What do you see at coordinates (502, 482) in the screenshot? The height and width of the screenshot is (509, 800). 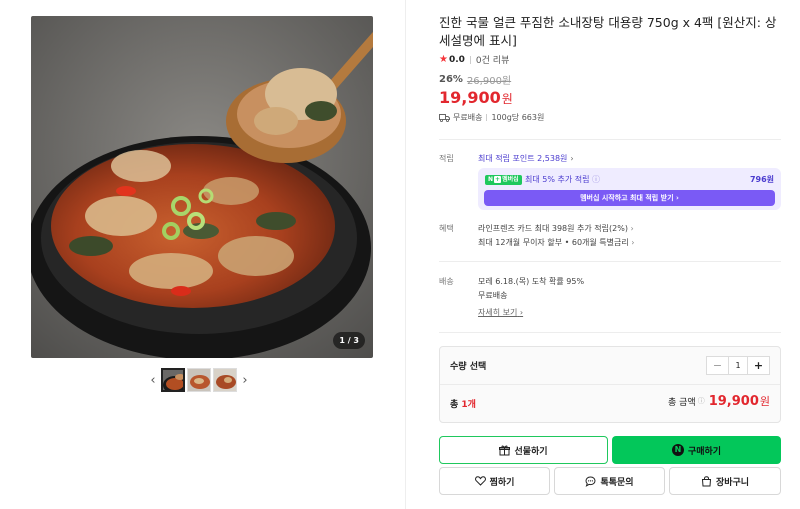 I see `wish-button-label: 찜하기` at bounding box center [502, 482].